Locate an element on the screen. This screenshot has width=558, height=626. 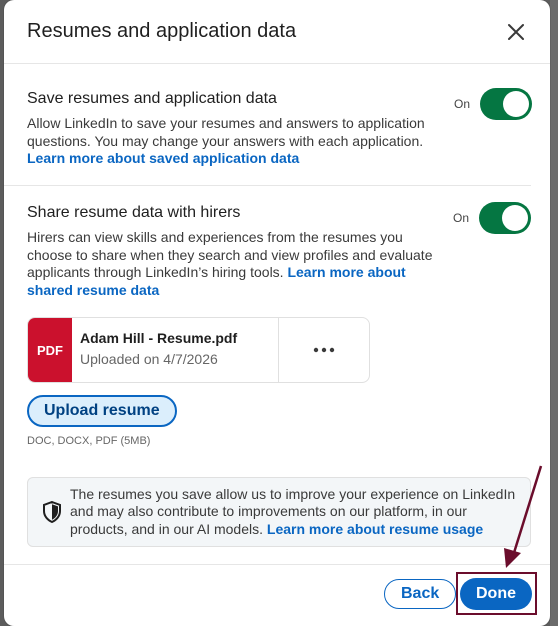
upload-resume-button: Upload resume is located at coordinates (102, 411).